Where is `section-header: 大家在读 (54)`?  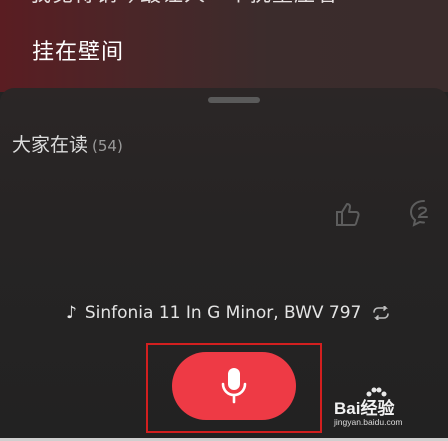
section-header: 大家在读 (54) is located at coordinates (67, 143).